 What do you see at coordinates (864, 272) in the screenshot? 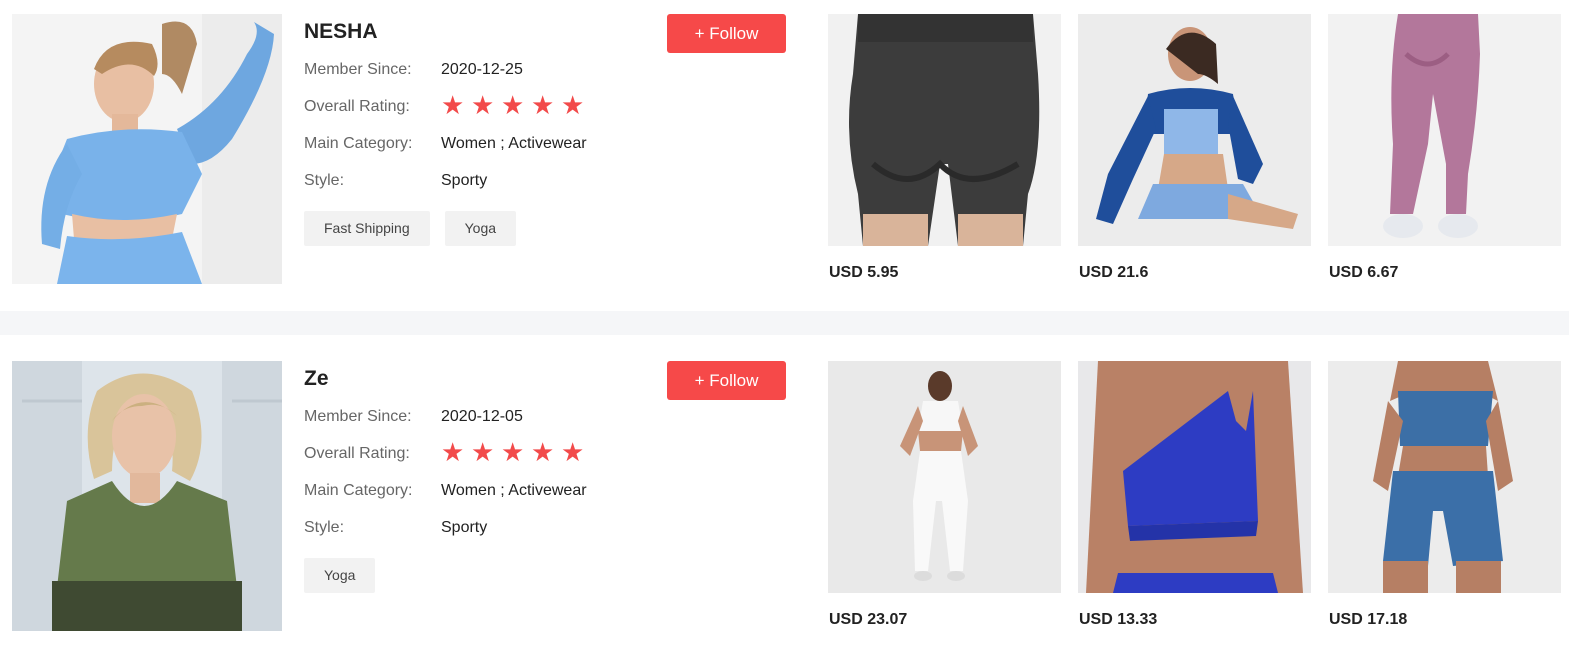
I see `product-price: USD 5.95` at bounding box center [864, 272].